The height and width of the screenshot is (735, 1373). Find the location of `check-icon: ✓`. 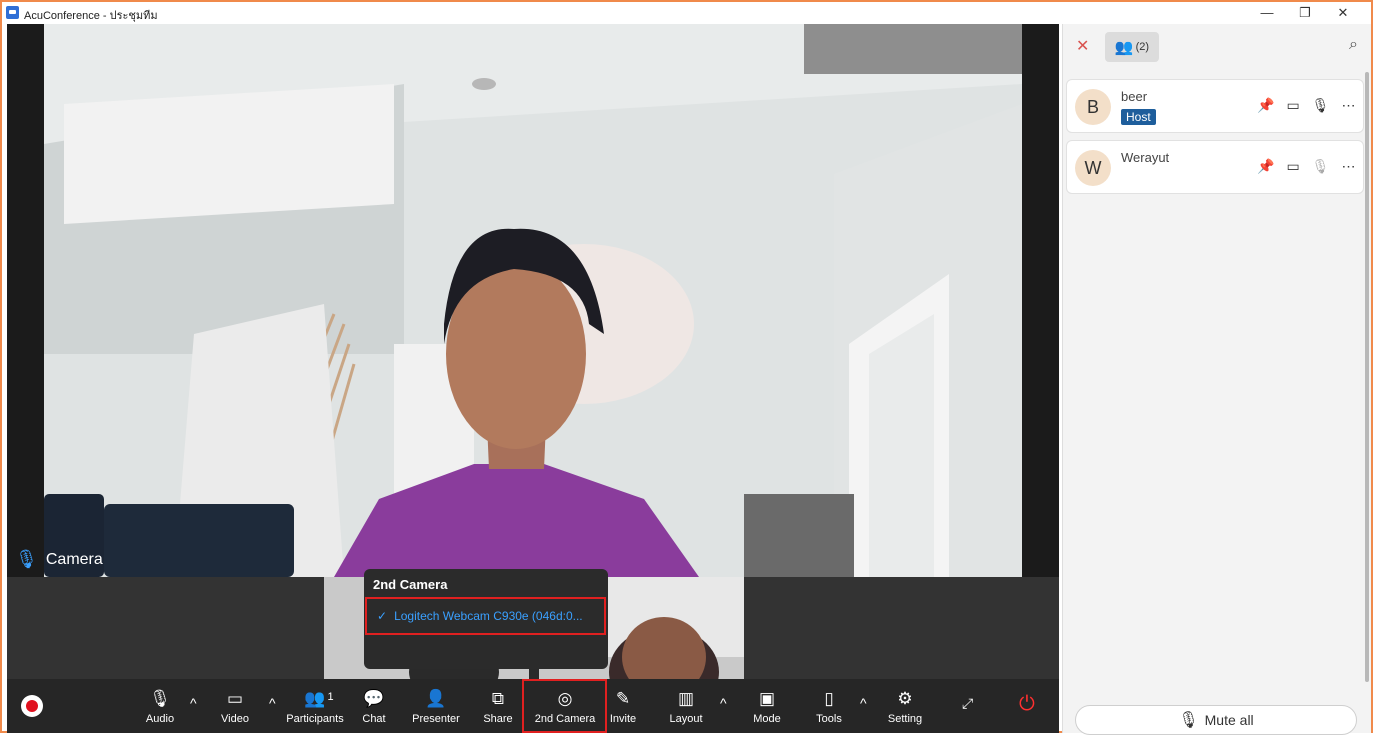

check-icon: ✓ is located at coordinates (382, 616).